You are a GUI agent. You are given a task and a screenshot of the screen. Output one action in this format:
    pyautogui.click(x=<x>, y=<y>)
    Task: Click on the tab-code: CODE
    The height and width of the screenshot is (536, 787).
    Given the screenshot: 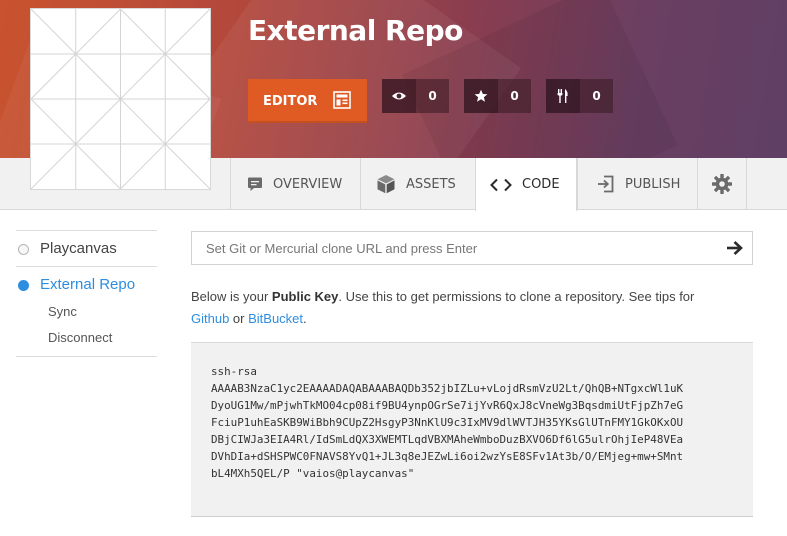 What is the action you would take?
    pyautogui.click(x=526, y=184)
    